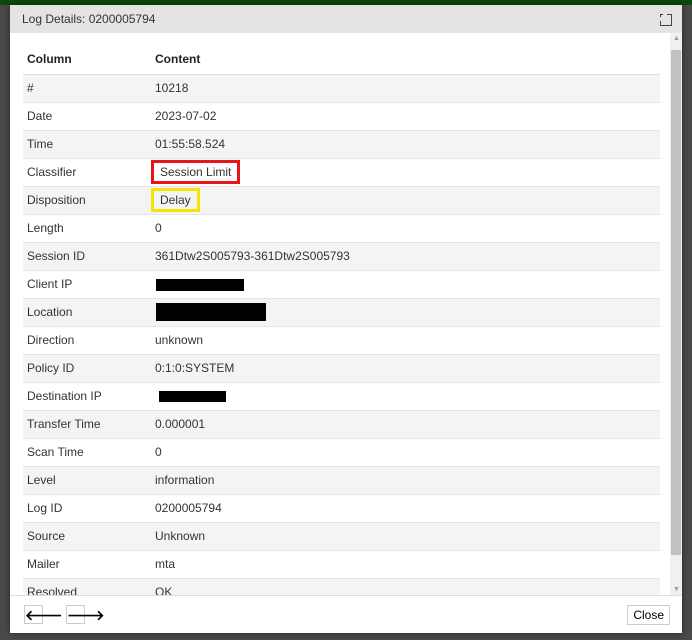  Describe the element at coordinates (405, 480) in the screenshot. I see `row-value-cell: information` at that location.